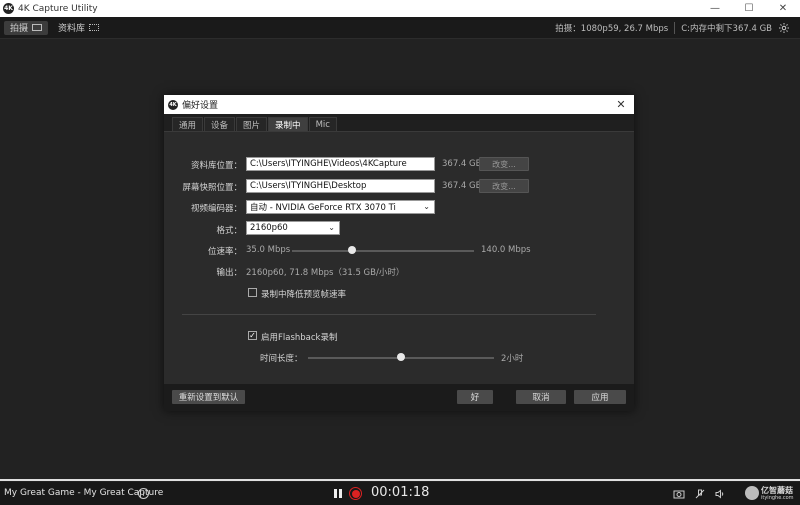 The width and height of the screenshot is (800, 505). Describe the element at coordinates (269, 228) in the screenshot. I see `format-value: 2160p60` at that location.